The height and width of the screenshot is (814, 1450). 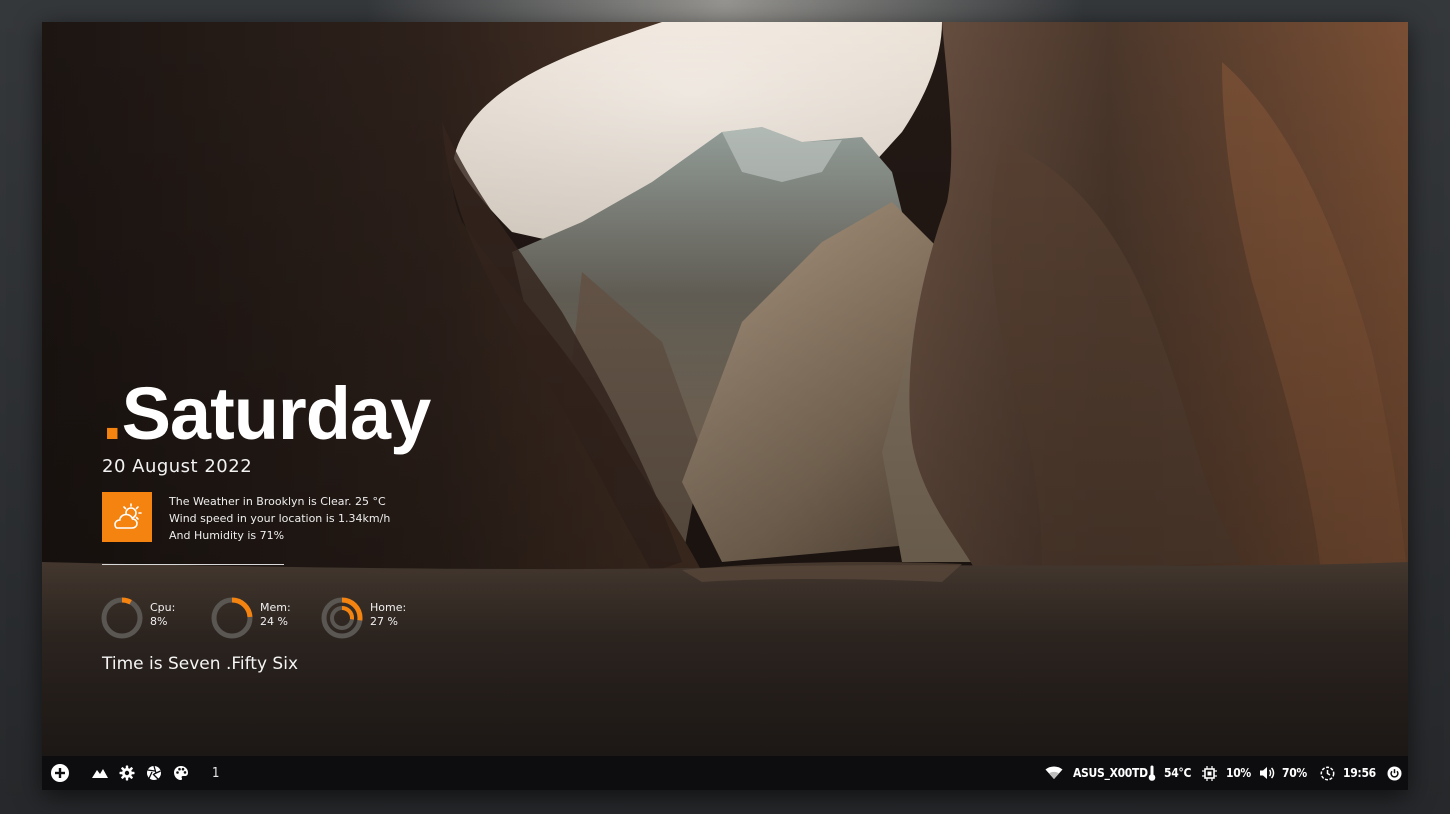 I want to click on settings-button, so click(x=127, y=773).